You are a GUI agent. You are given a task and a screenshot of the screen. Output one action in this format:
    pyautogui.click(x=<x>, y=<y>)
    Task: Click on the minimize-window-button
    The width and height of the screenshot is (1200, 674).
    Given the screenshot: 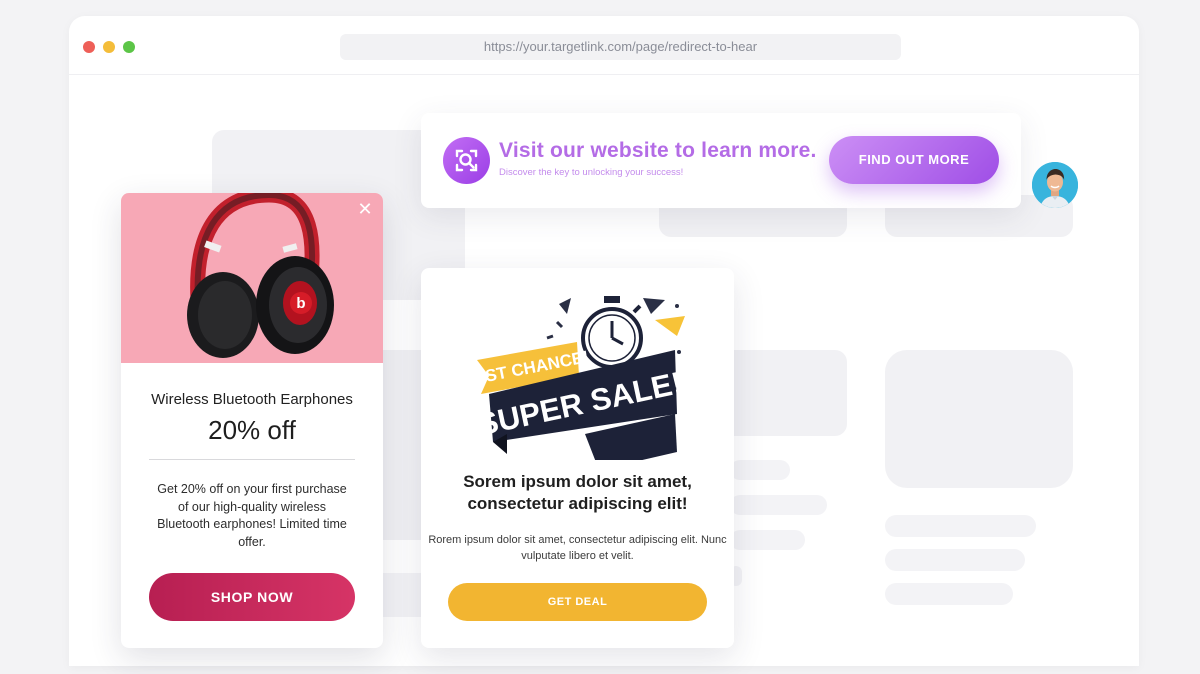 What is the action you would take?
    pyautogui.click(x=109, y=47)
    